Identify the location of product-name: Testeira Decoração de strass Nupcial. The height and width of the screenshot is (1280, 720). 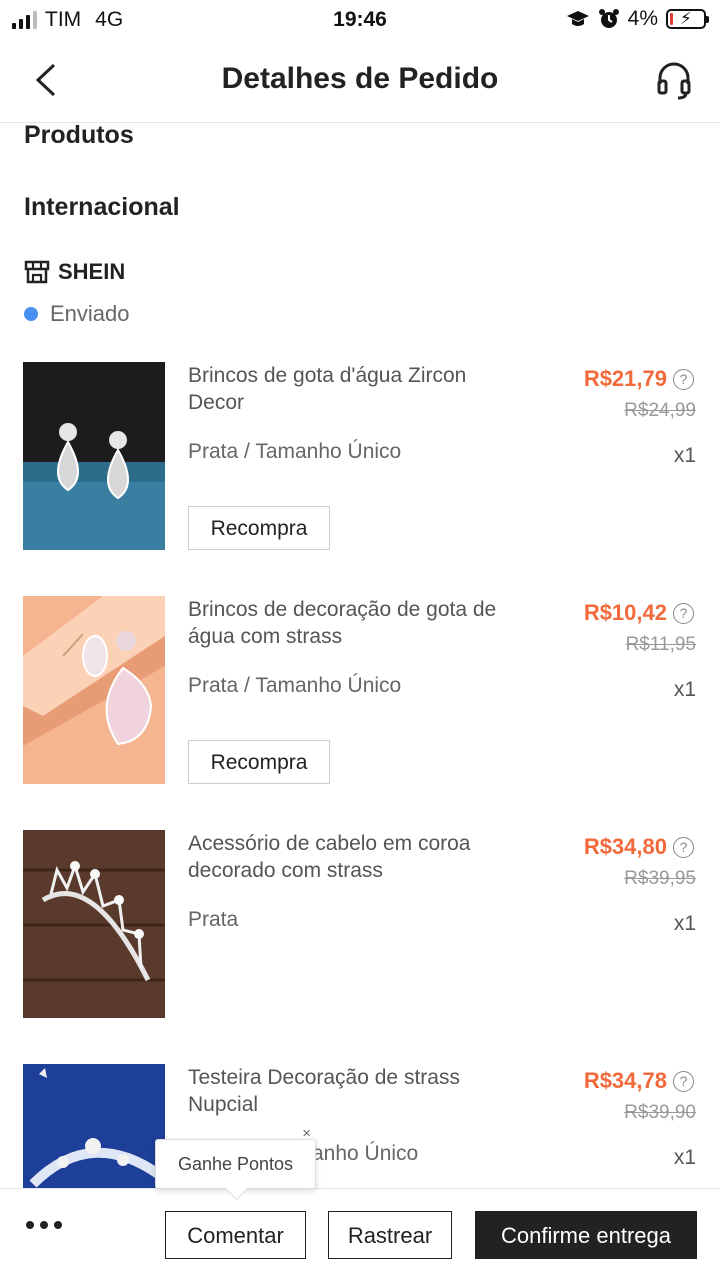
(324, 1091).